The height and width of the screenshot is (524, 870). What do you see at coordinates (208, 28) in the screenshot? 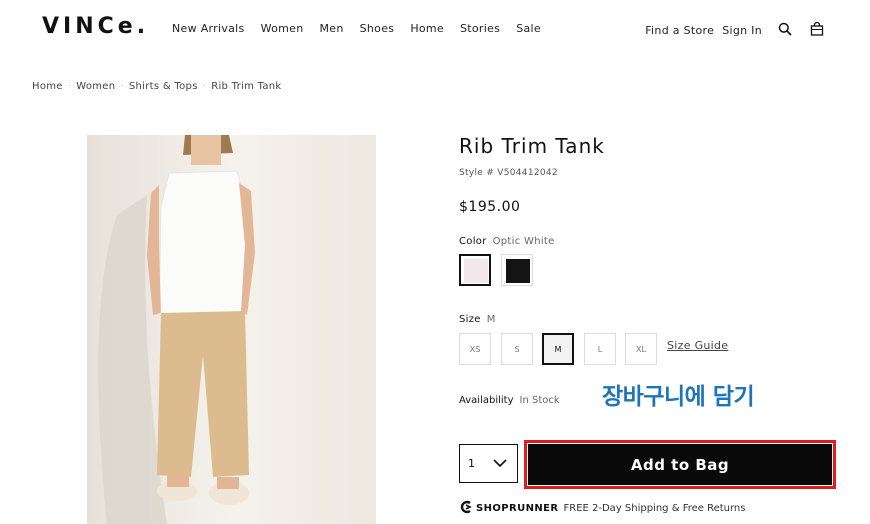
I see `nav-new-arrivals: New Arrivals` at bounding box center [208, 28].